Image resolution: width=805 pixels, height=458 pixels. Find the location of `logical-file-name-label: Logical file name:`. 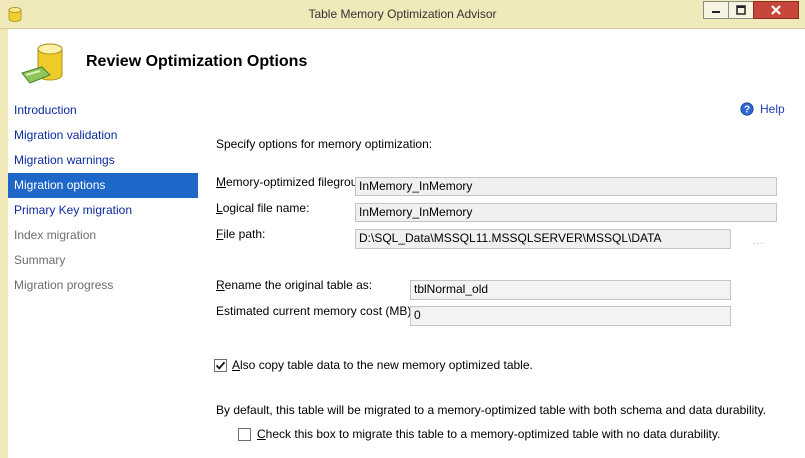

logical-file-name-label: Logical file name: is located at coordinates (263, 208).